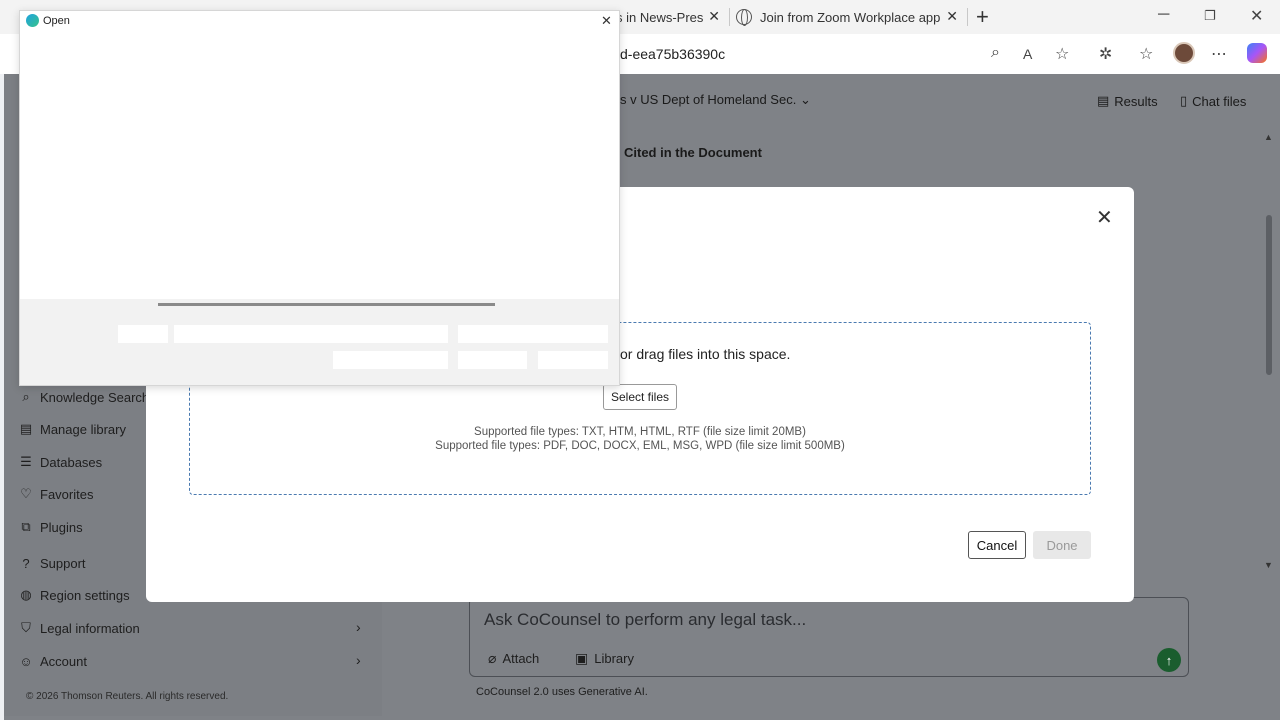  What do you see at coordinates (26, 594) in the screenshot?
I see `globe-icon: ◍` at bounding box center [26, 594].